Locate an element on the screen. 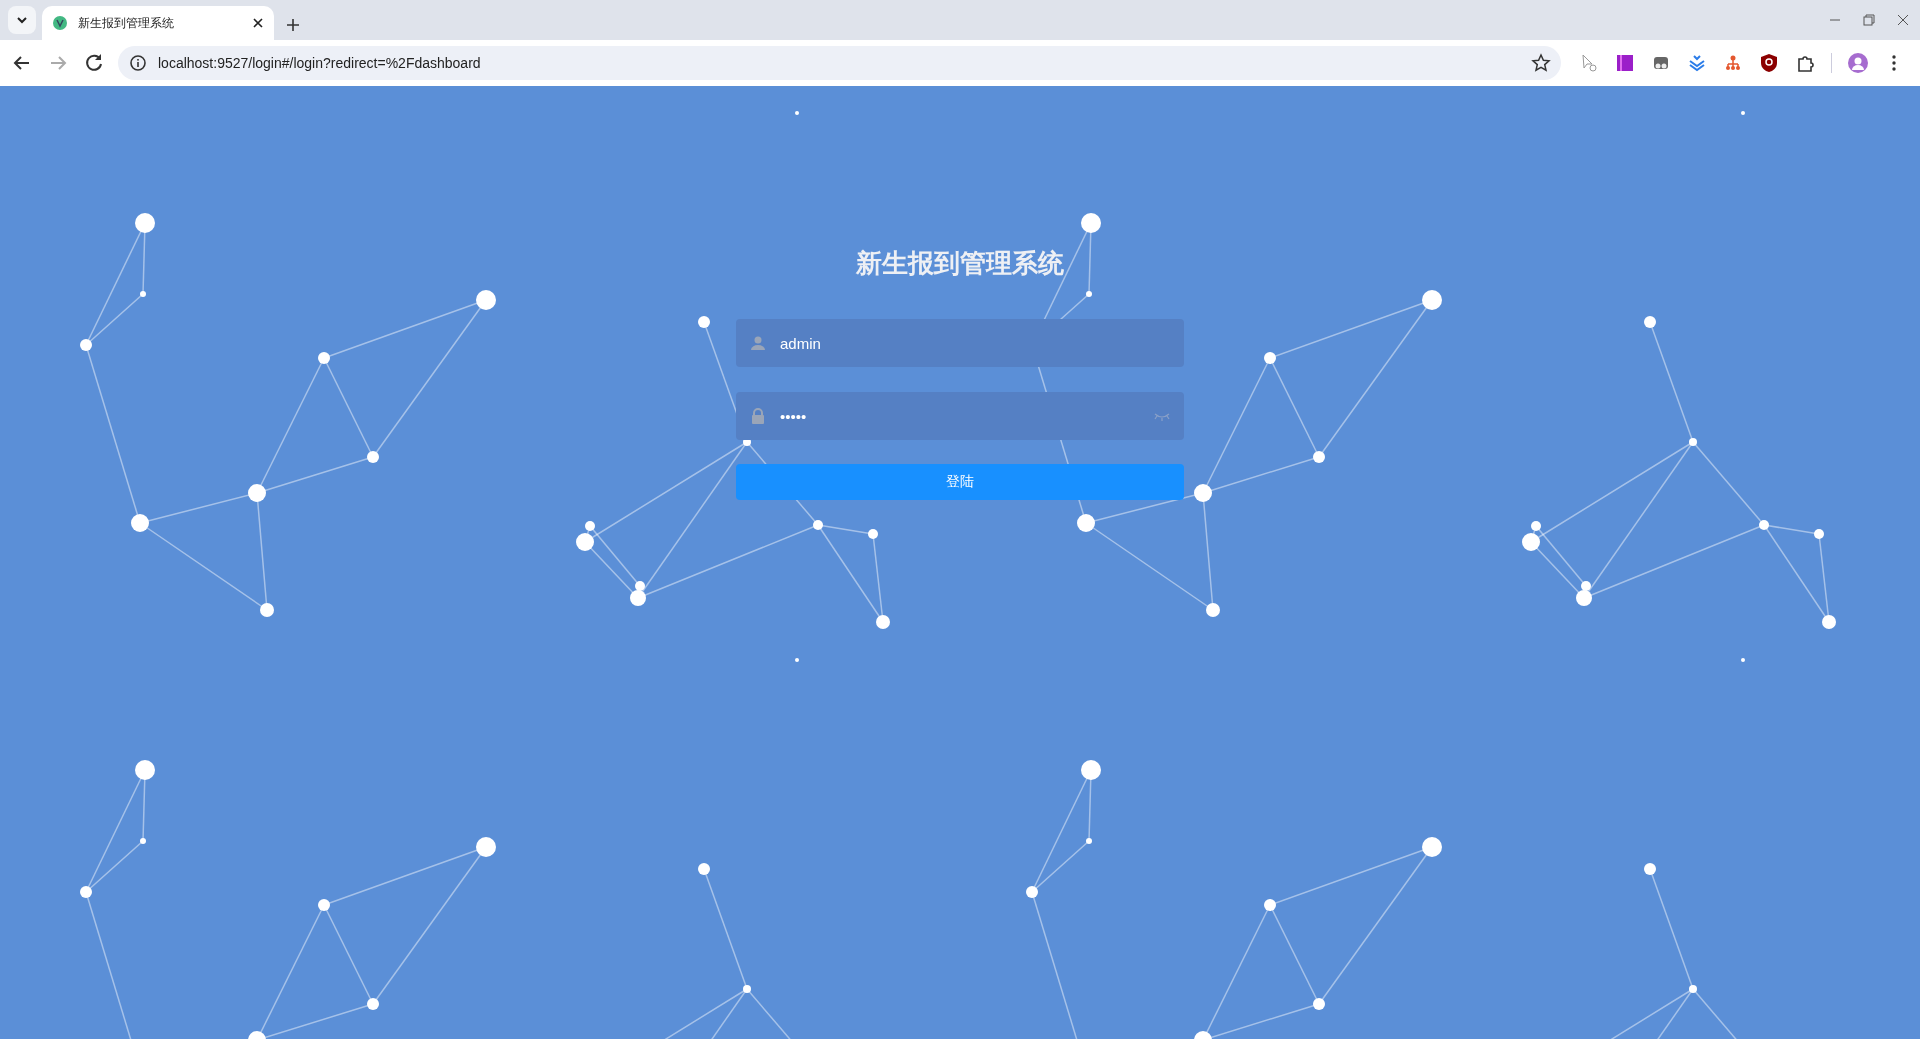 The image size is (1920, 1039). caret-icon is located at coordinates (22, 20).